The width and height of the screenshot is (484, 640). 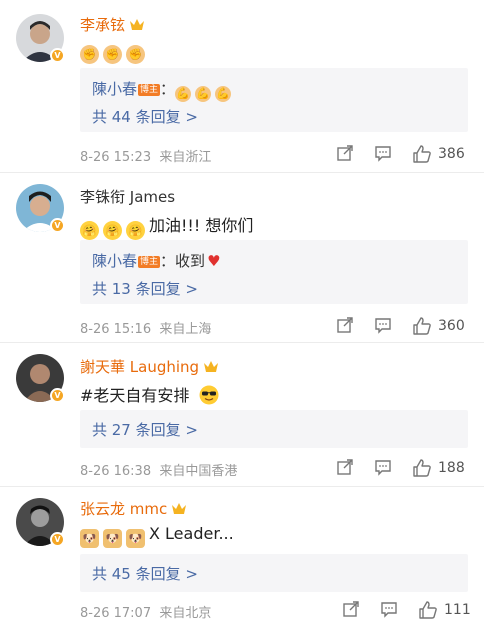 I want to click on comment-meta: 8-26 15:23 来自浙江, so click(x=145, y=155).